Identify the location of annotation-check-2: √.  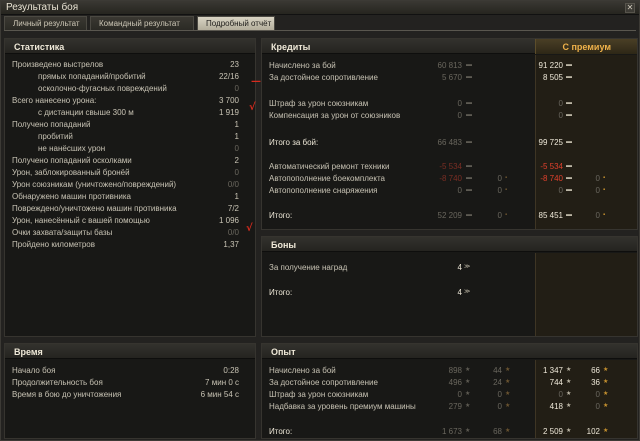
(249, 228).